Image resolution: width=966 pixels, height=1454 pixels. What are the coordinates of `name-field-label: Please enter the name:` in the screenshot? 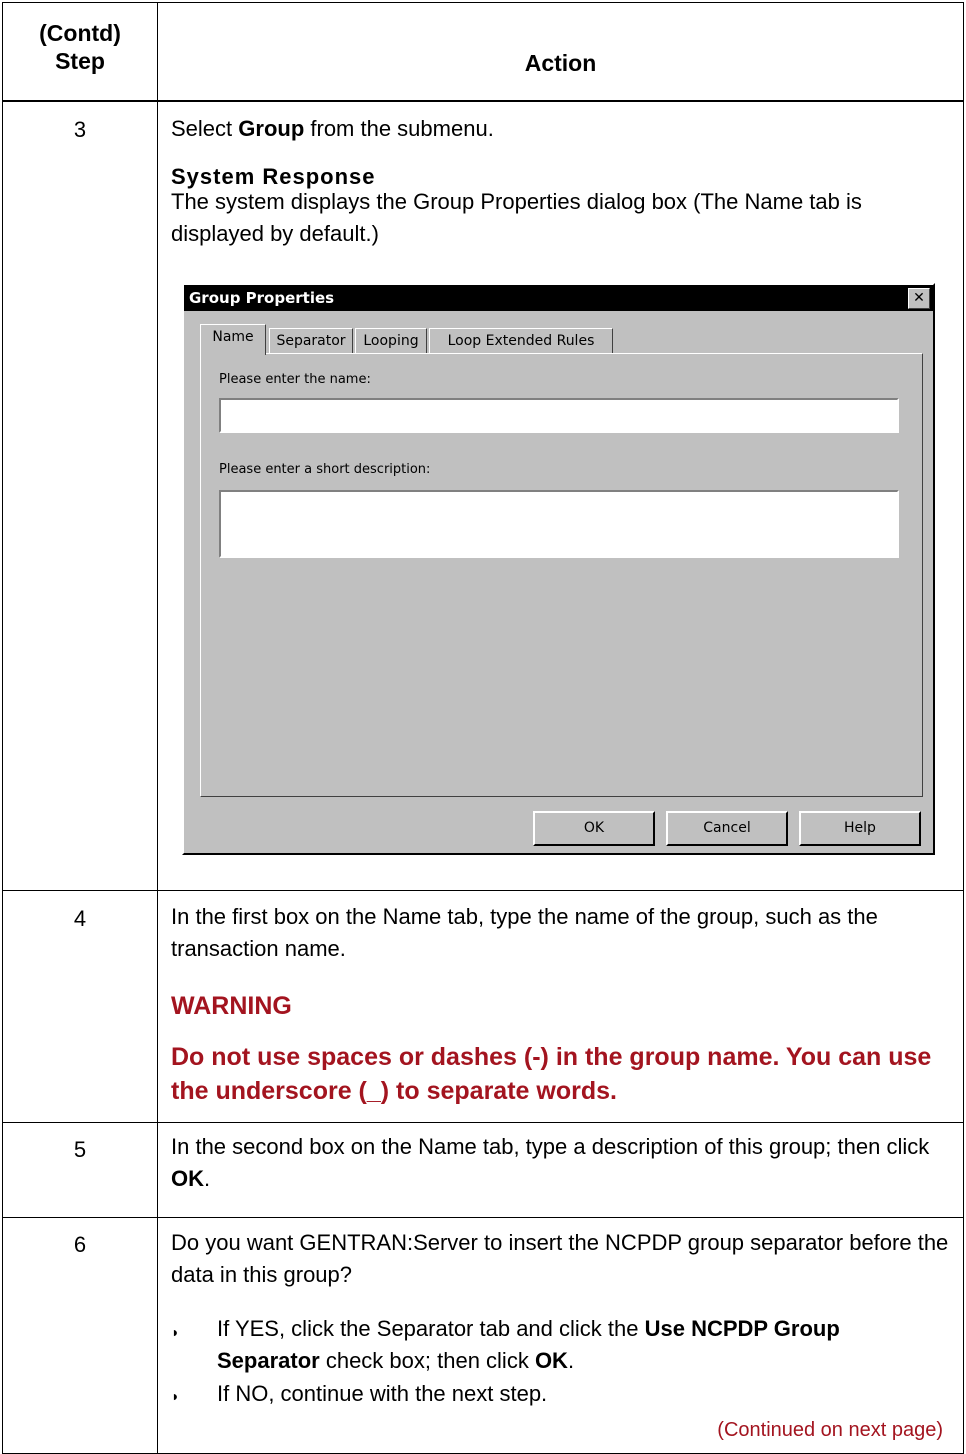 It's located at (295, 379).